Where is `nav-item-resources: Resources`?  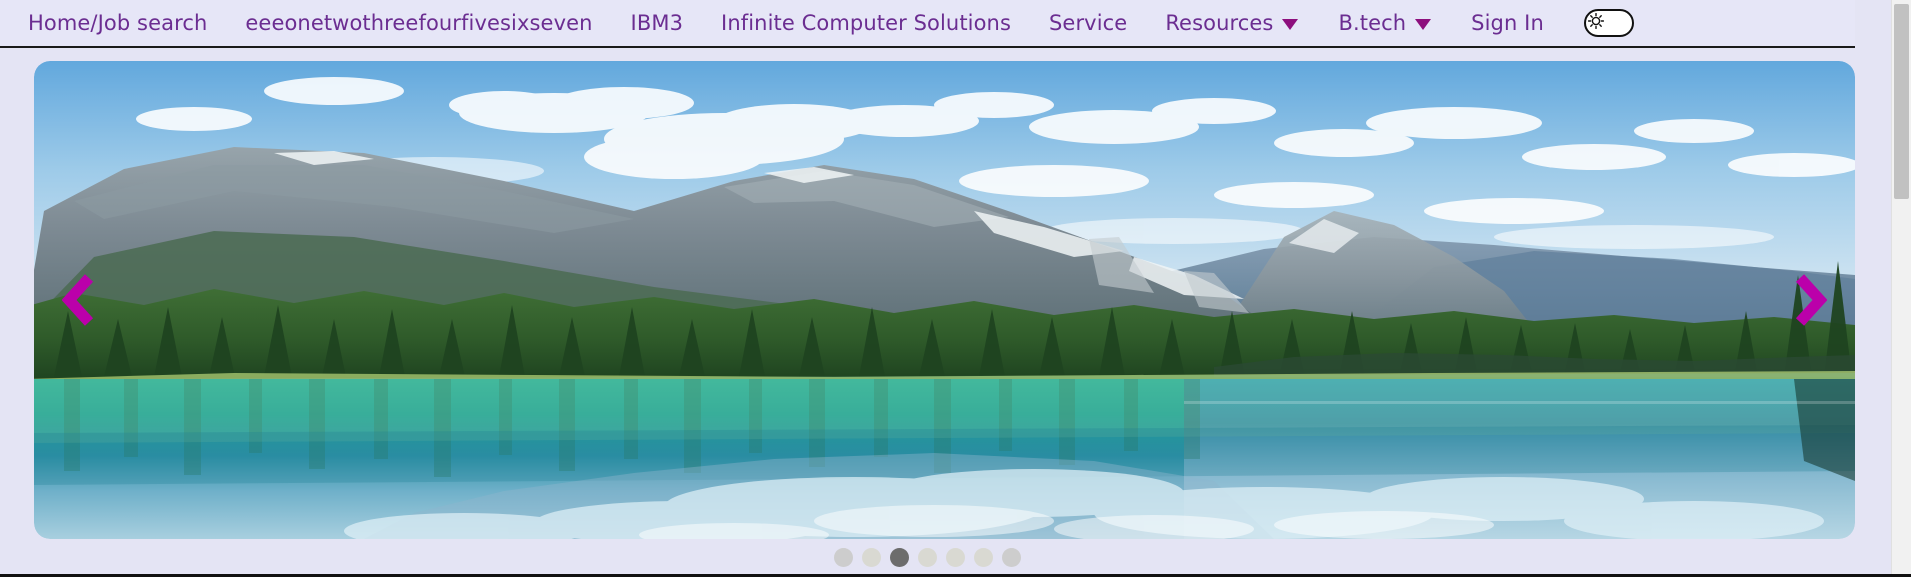
nav-item-resources: Resources is located at coordinates (1232, 22).